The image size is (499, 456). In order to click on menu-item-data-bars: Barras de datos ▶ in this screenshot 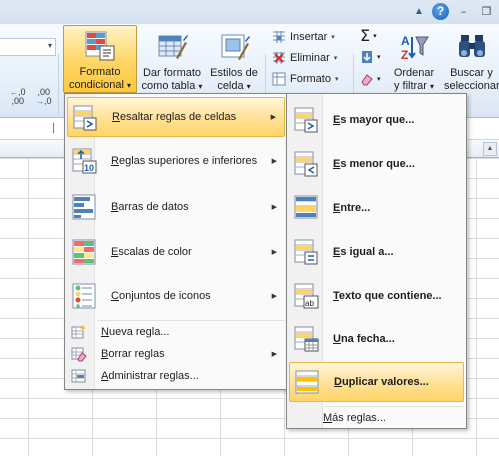, I will do `click(176, 207)`.